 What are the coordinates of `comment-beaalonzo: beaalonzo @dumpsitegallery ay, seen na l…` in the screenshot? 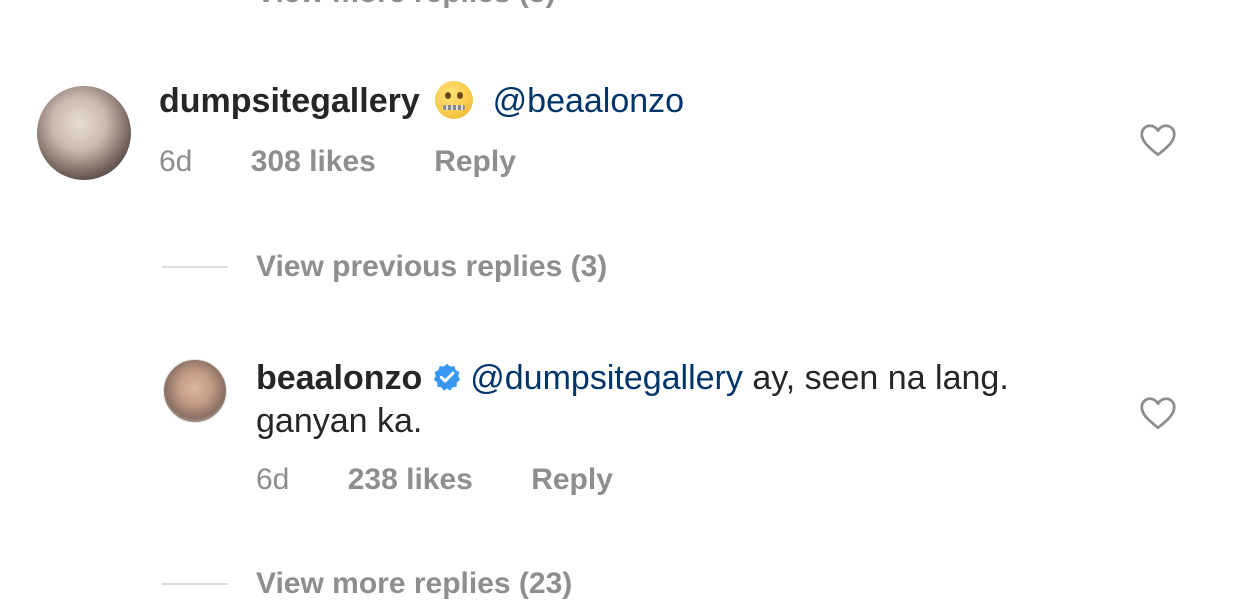 It's located at (656, 400).